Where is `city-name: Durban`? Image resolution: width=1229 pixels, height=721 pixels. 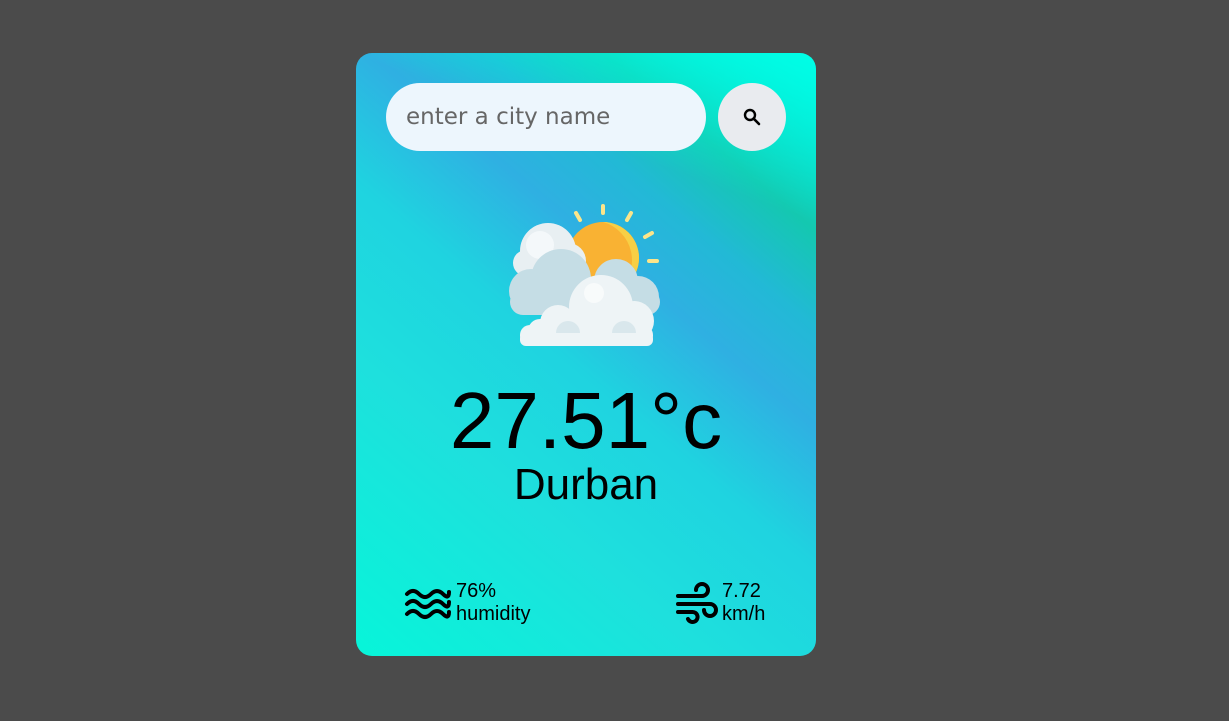
city-name: Durban is located at coordinates (586, 484).